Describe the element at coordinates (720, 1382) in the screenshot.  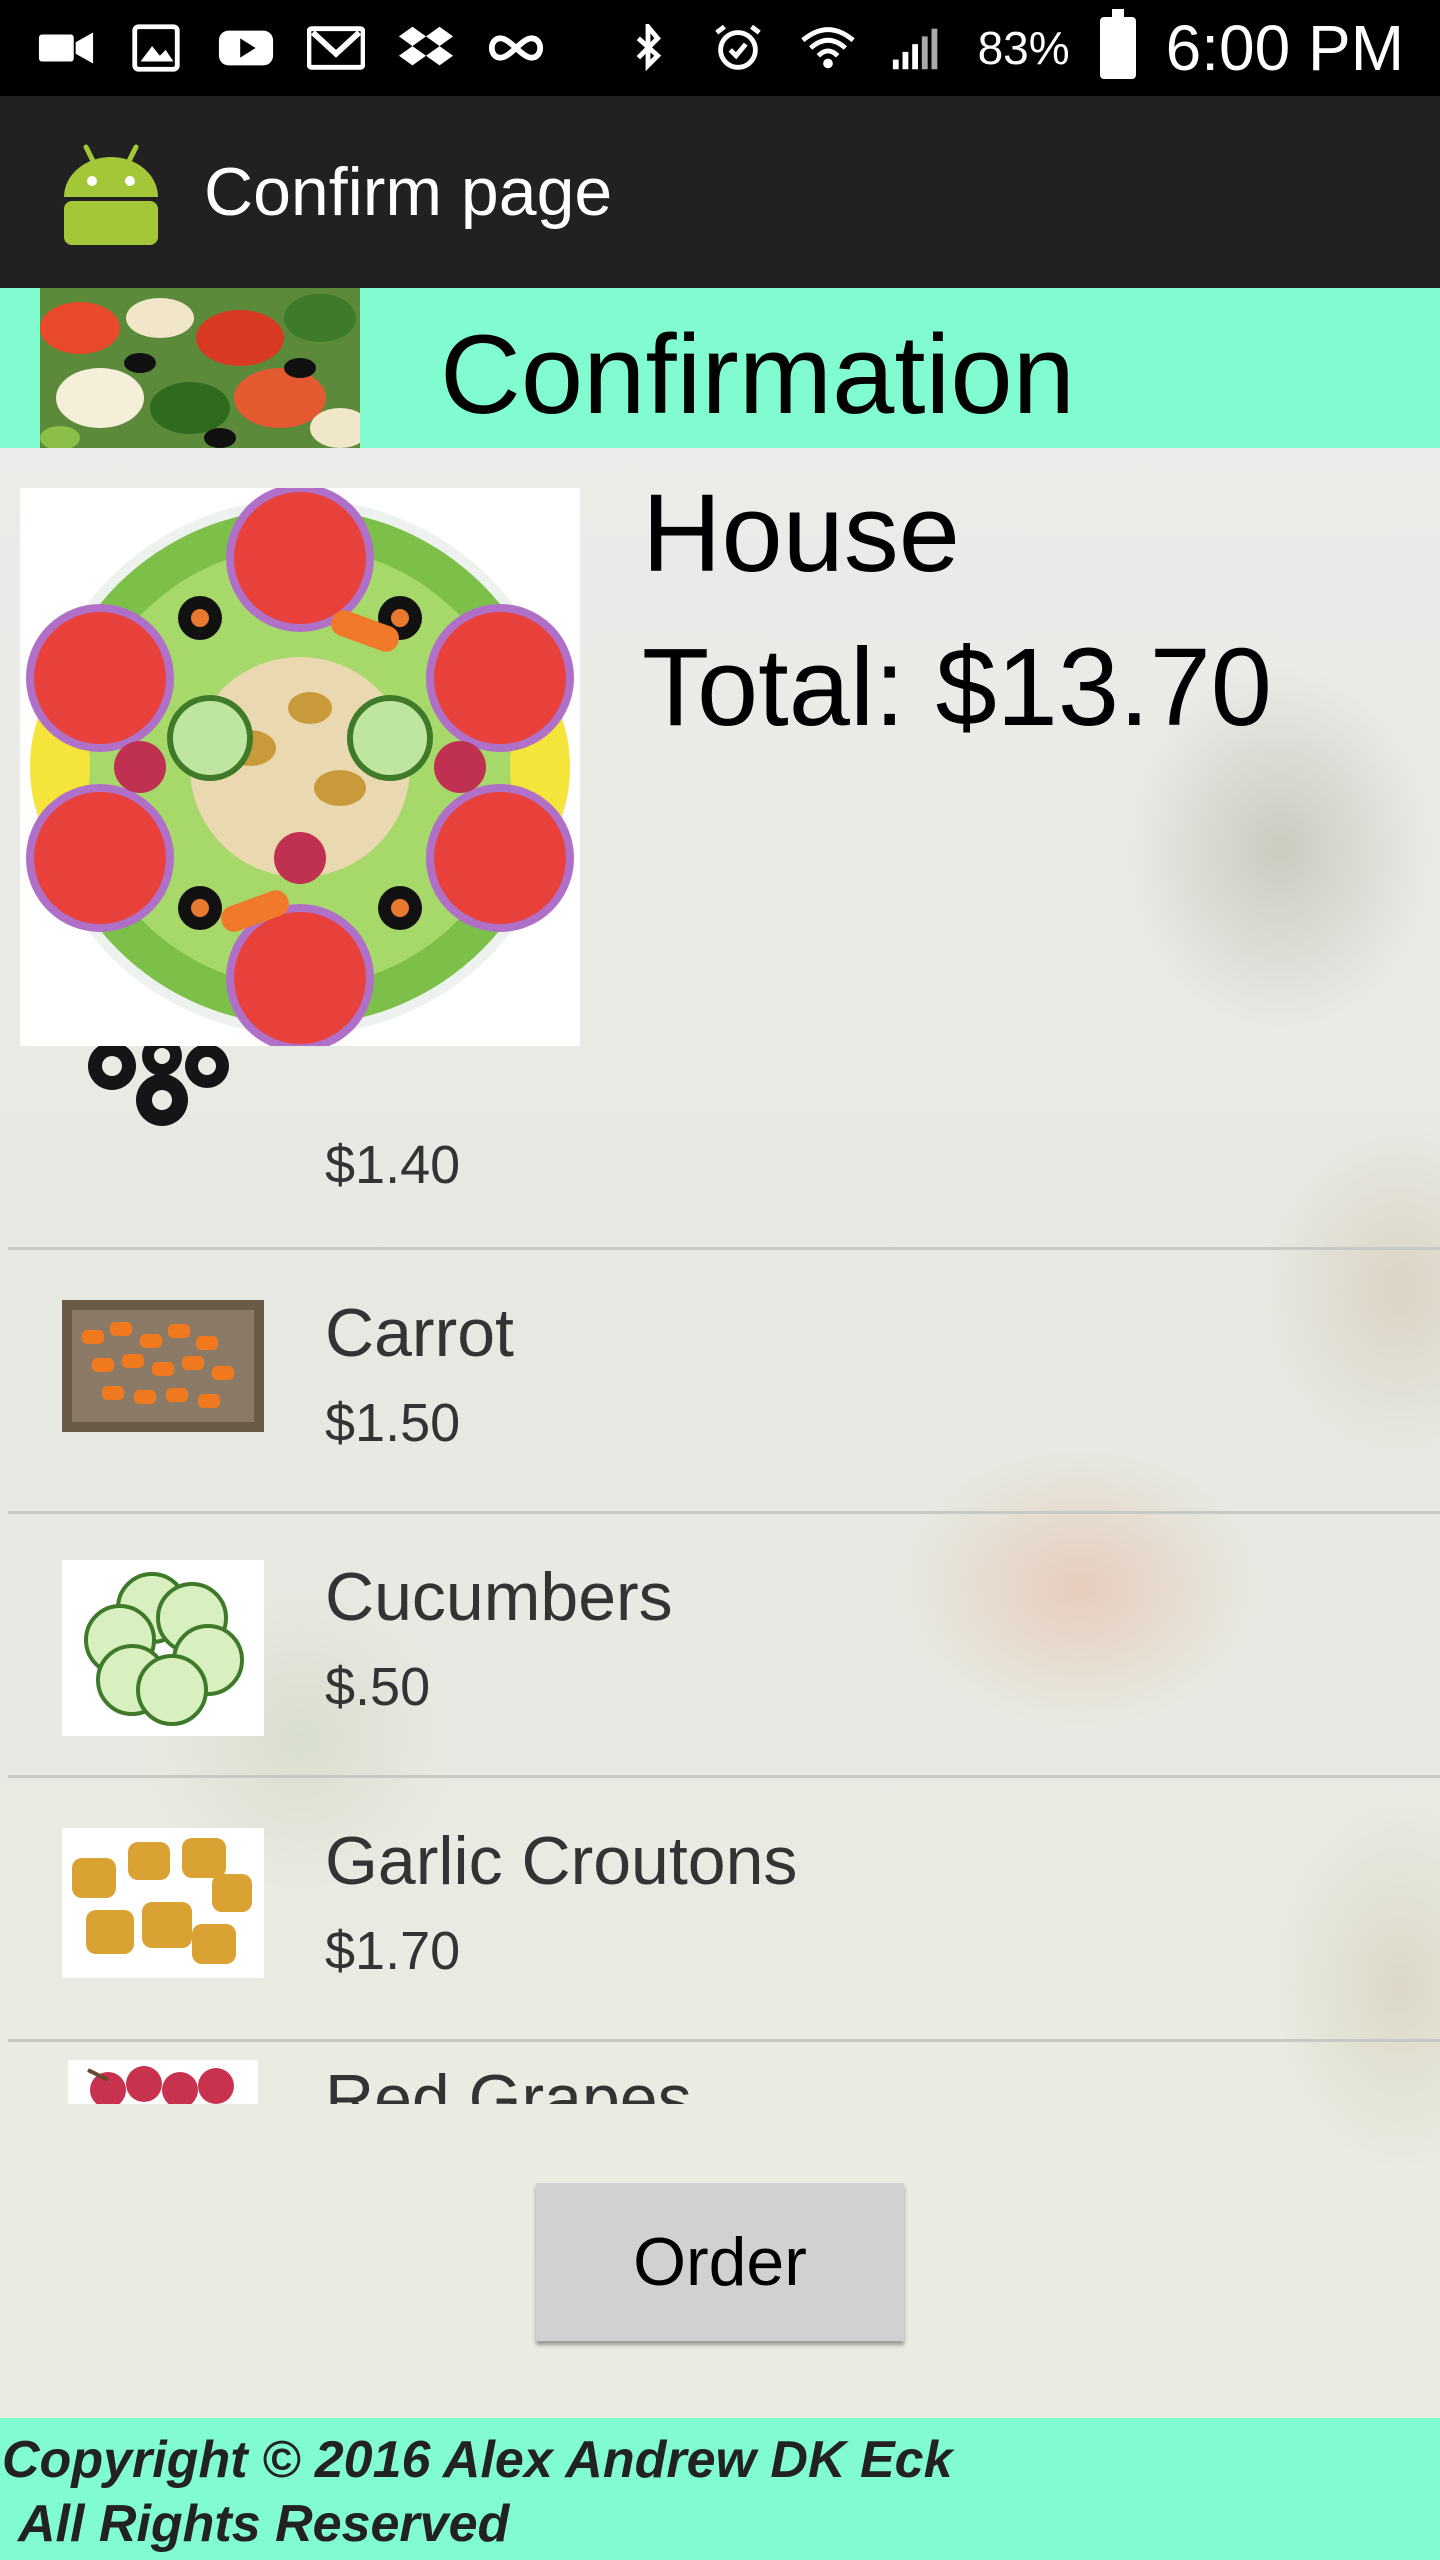
I see `list-item-carrot: Carrot $1.50` at that location.